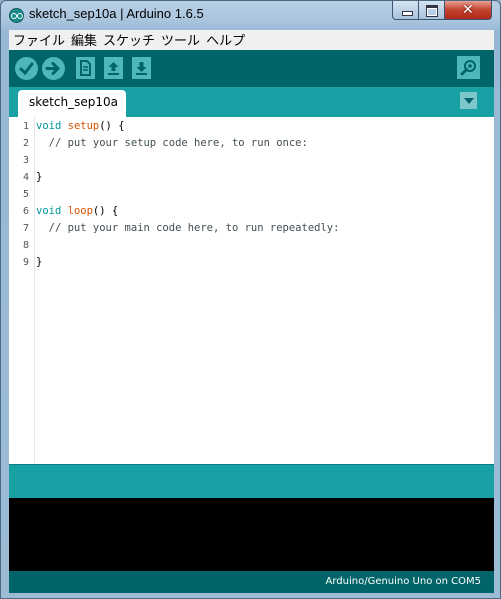  Describe the element at coordinates (25, 143) in the screenshot. I see `line-number: 2` at that location.